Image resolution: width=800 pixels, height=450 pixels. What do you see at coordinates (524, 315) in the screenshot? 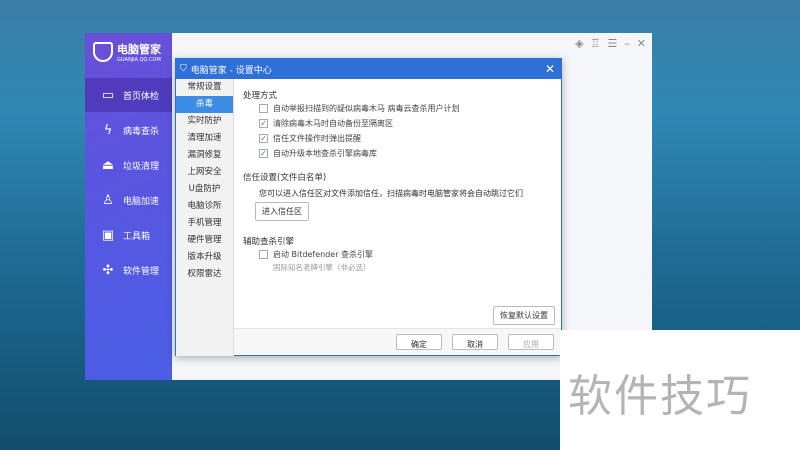
I see `restore-defaults-button: 恢复默认设置` at bounding box center [524, 315].